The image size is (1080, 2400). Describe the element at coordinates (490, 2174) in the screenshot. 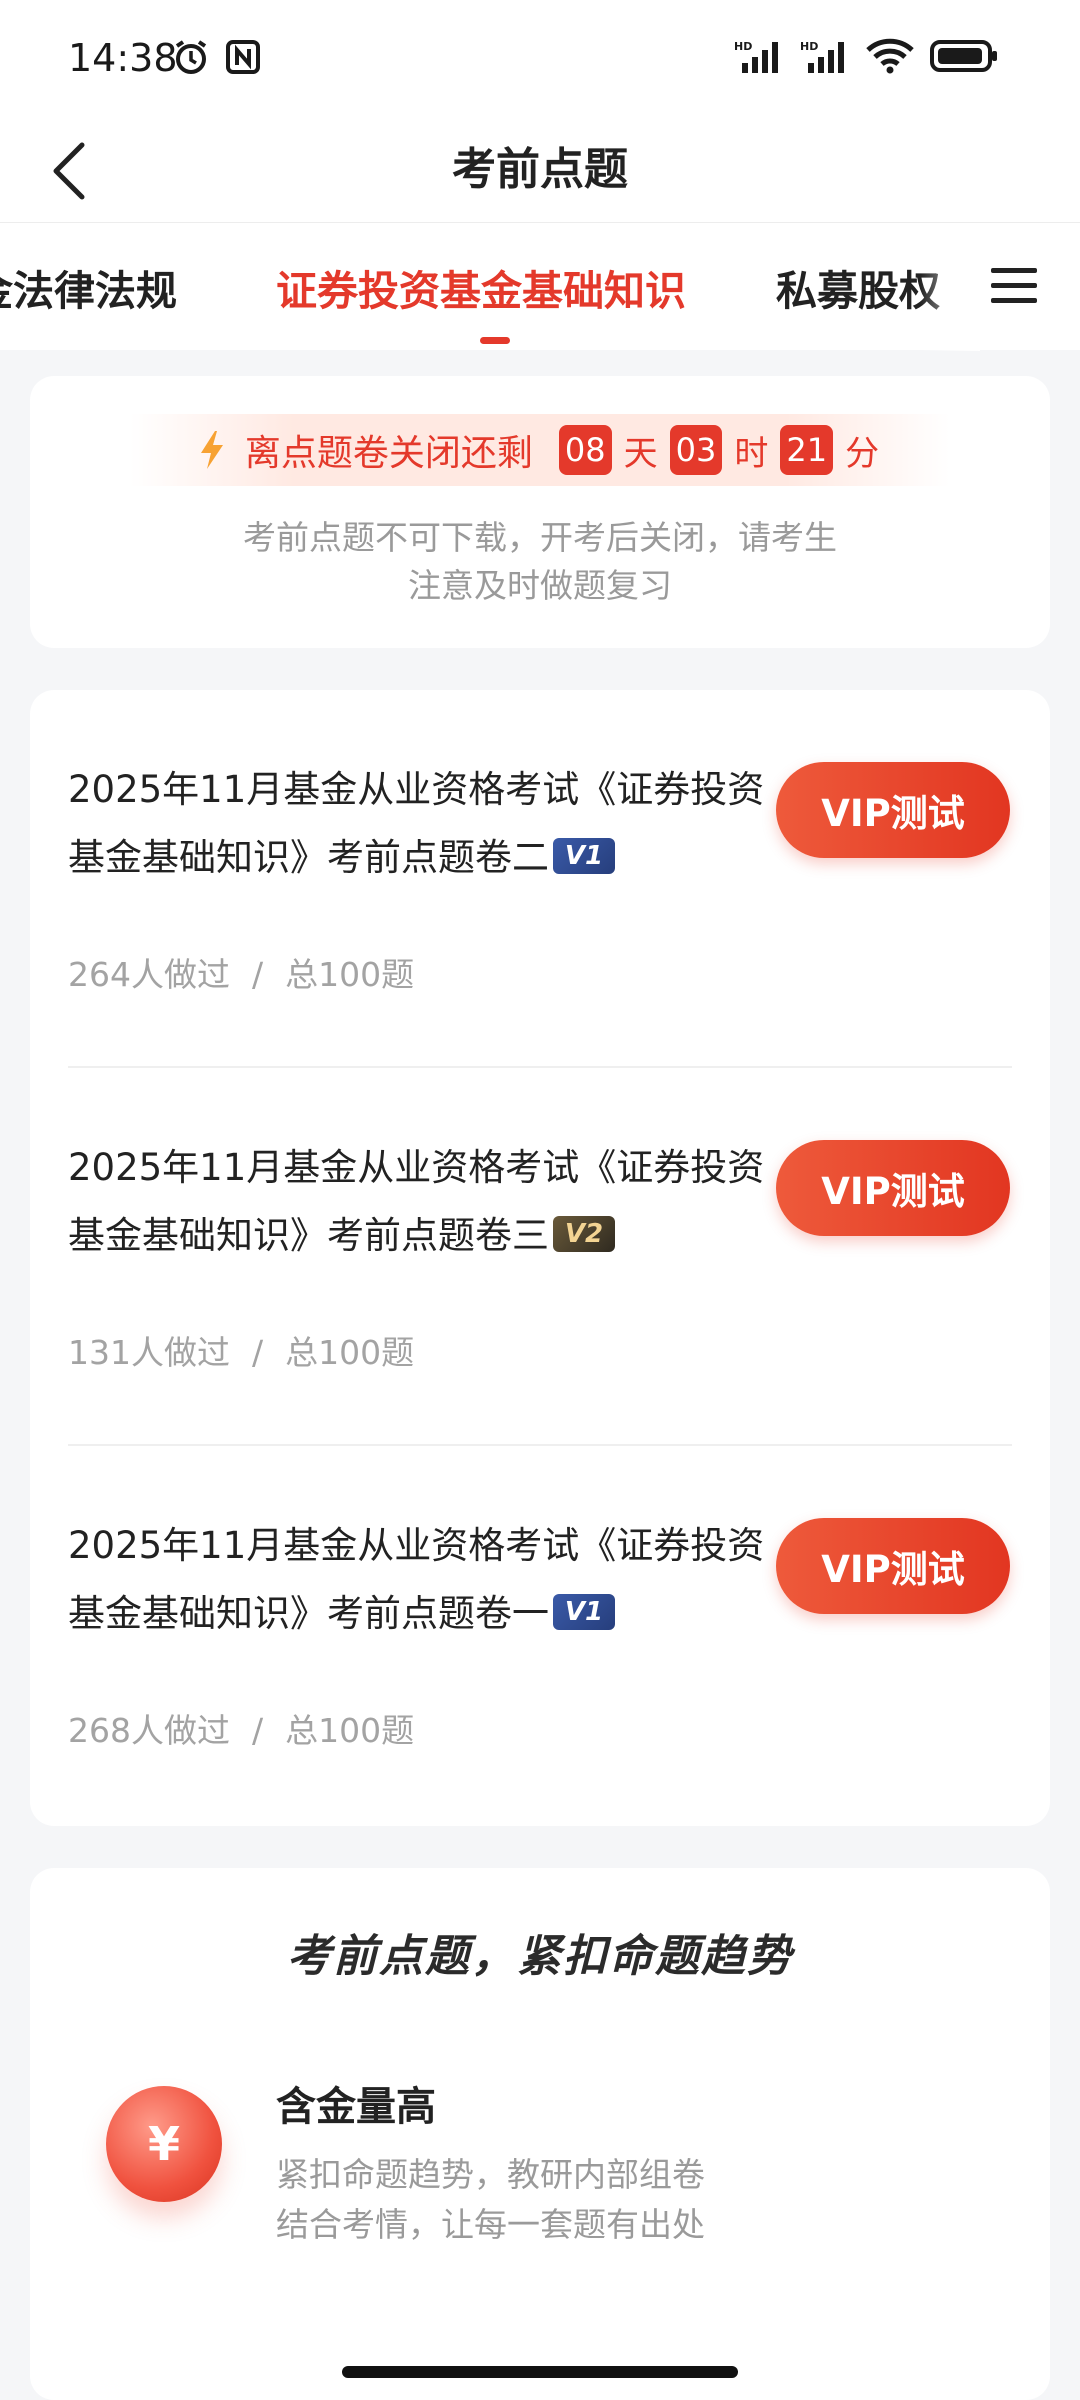

I see `feature-desc-line1: 紧扣命题趋势，教研内部组卷` at that location.